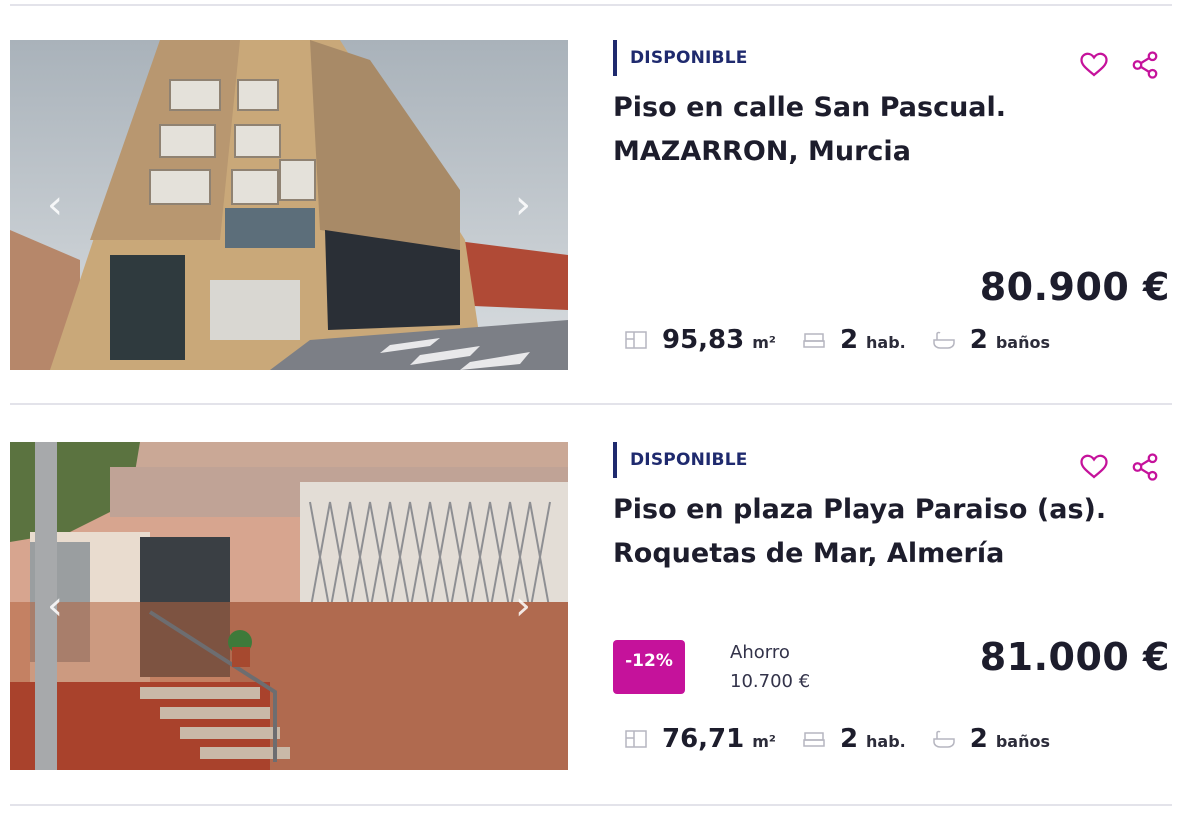 The height and width of the screenshot is (833, 1200). What do you see at coordinates (1074, 657) in the screenshot?
I see `listing-price: 81.000 €` at bounding box center [1074, 657].